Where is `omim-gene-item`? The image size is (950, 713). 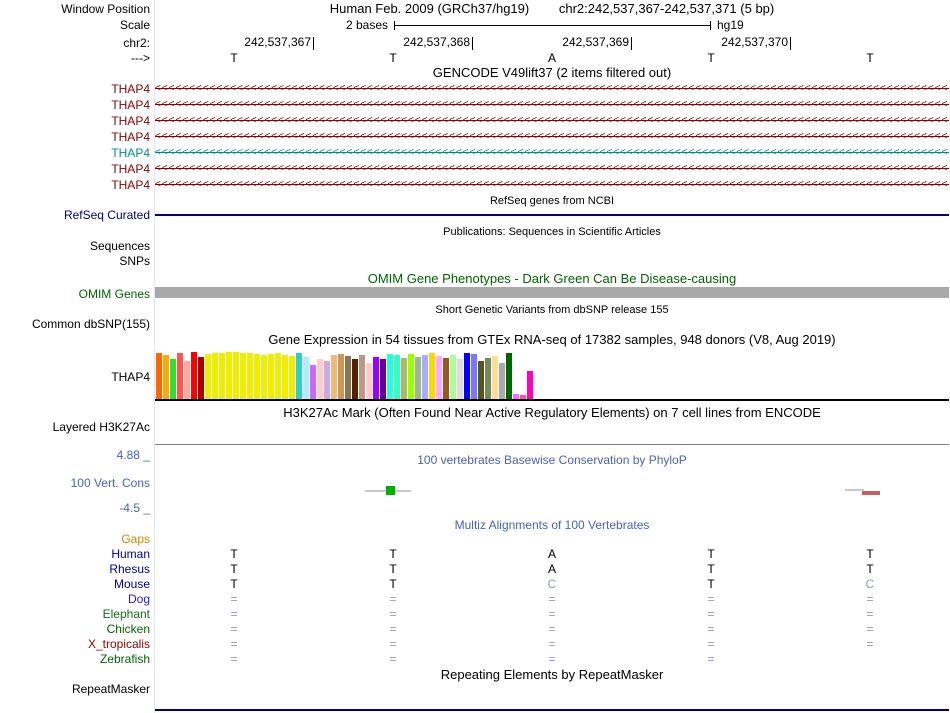
omim-gene-item is located at coordinates (552, 292).